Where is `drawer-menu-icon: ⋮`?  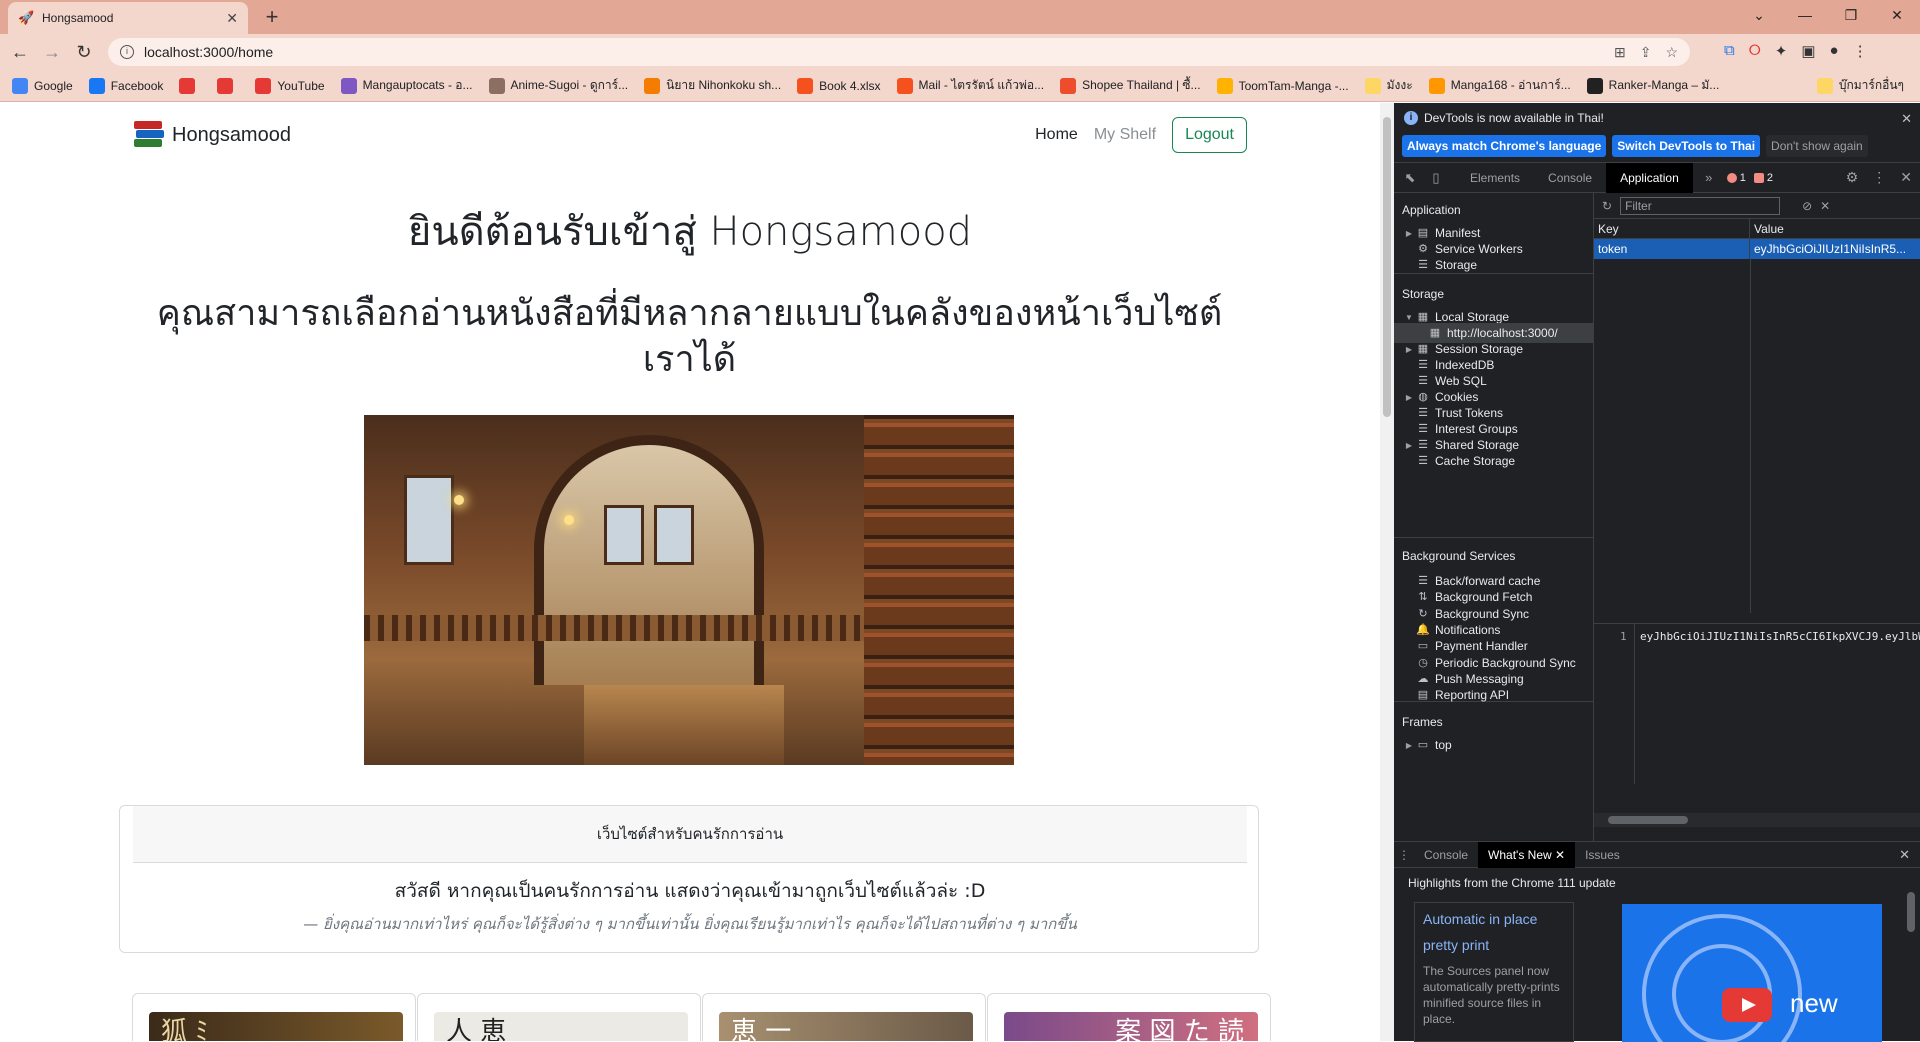
drawer-menu-icon: ⋮ is located at coordinates (1404, 855).